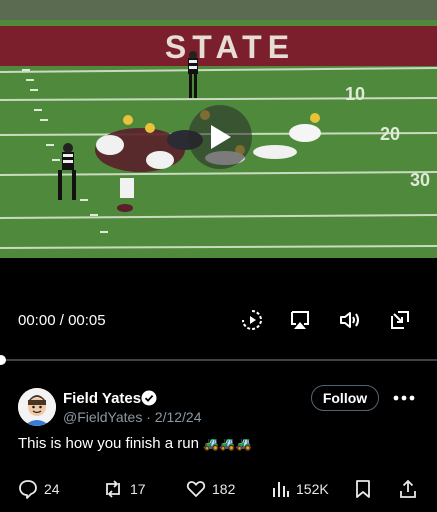 This screenshot has width=437, height=512. What do you see at coordinates (149, 398) in the screenshot?
I see `verified-badge-icon` at bounding box center [149, 398].